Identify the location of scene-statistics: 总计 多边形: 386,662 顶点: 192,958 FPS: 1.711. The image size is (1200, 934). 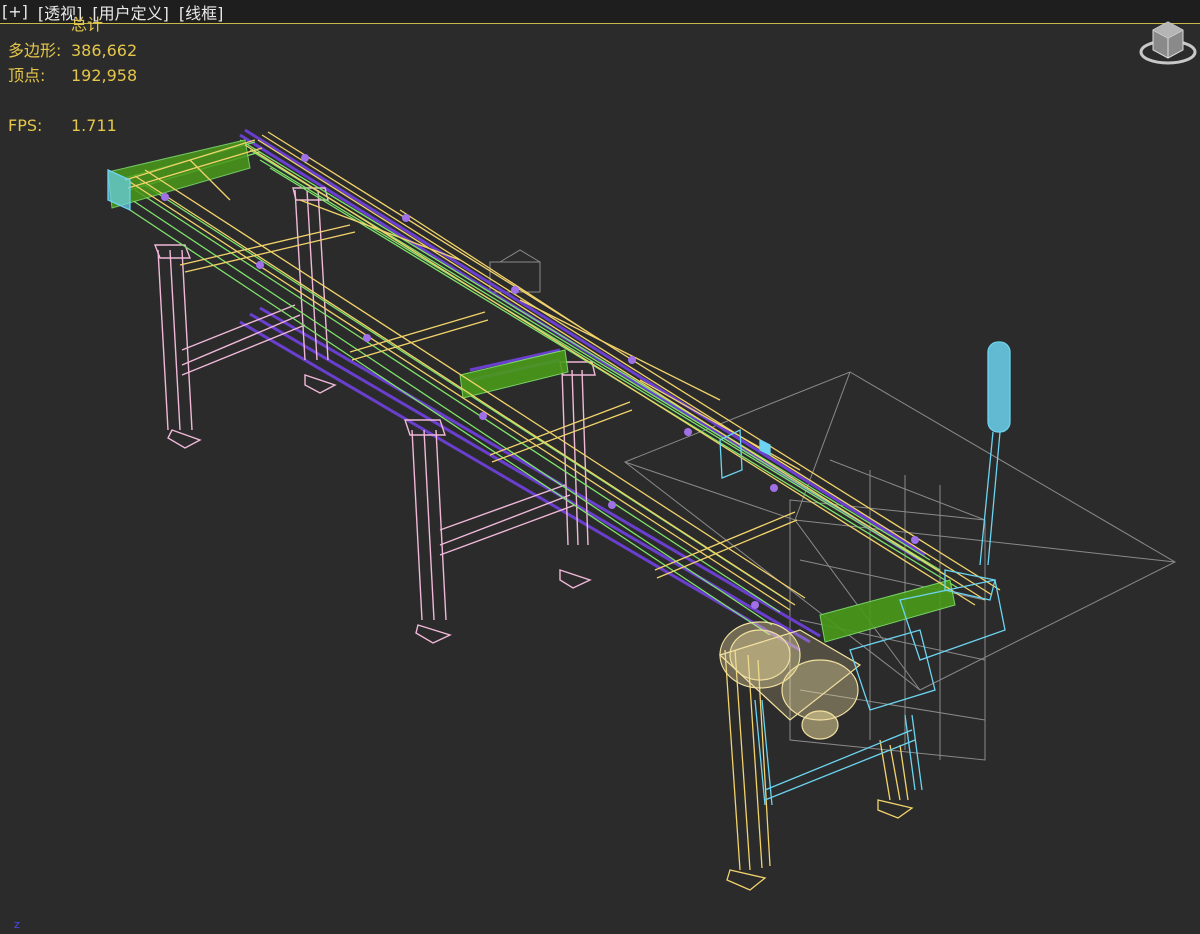
(72, 77).